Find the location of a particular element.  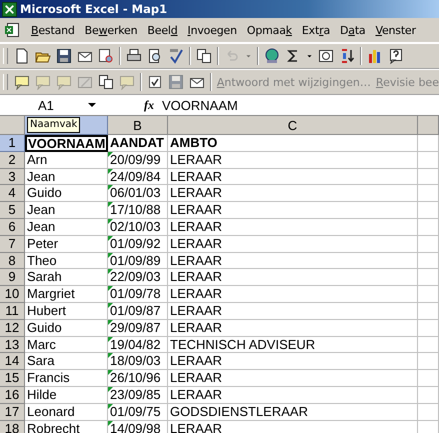

row-header: 10 is located at coordinates (12, 294).